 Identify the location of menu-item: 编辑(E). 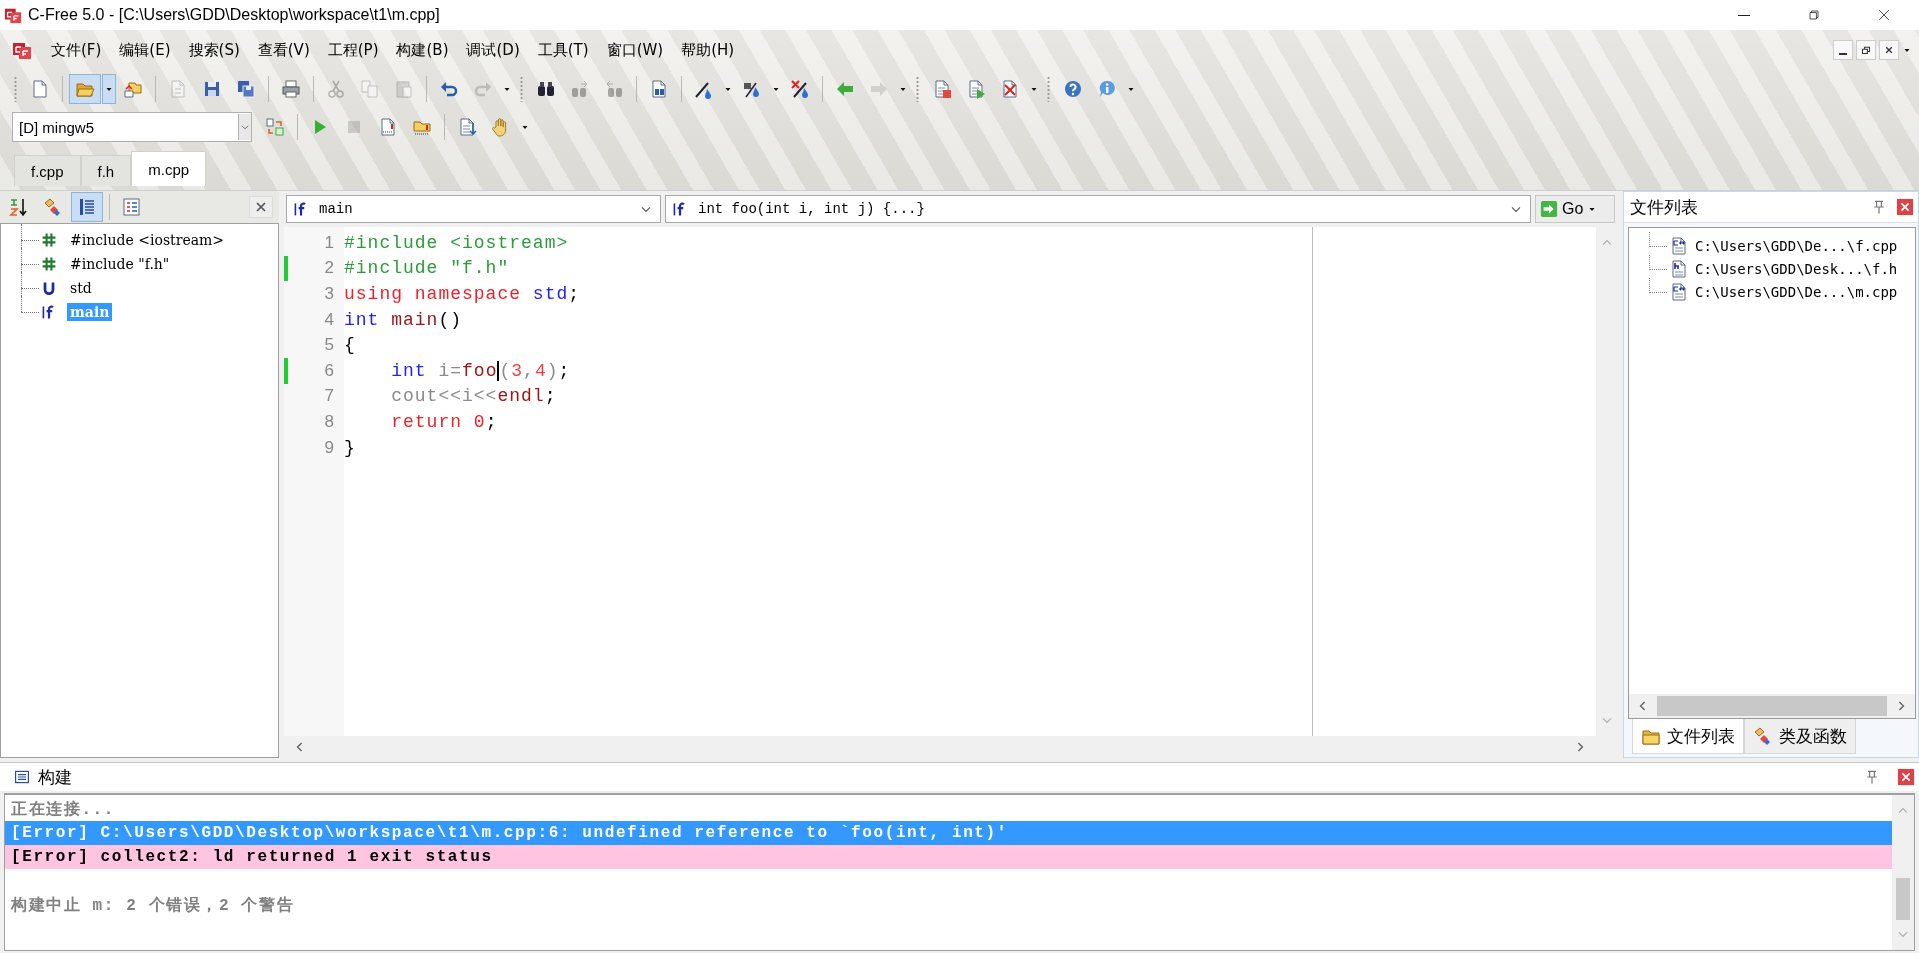
(145, 50).